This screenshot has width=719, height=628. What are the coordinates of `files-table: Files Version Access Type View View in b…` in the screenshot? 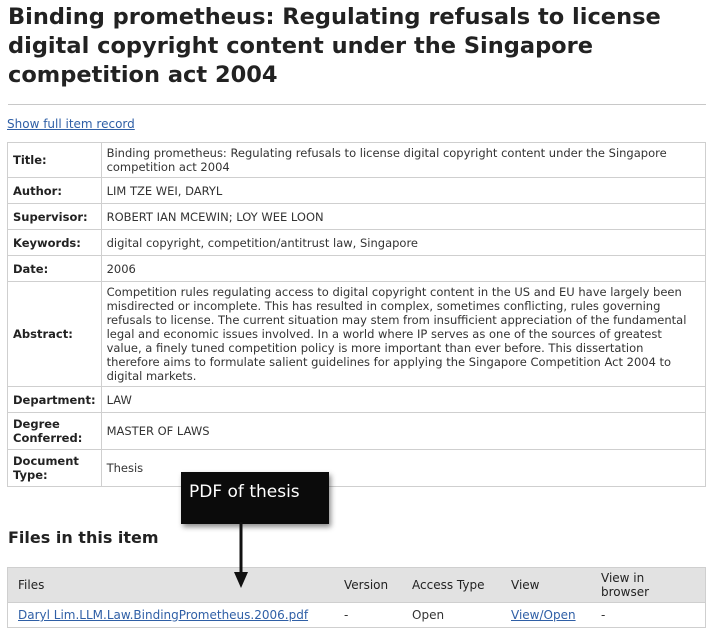 It's located at (356, 597).